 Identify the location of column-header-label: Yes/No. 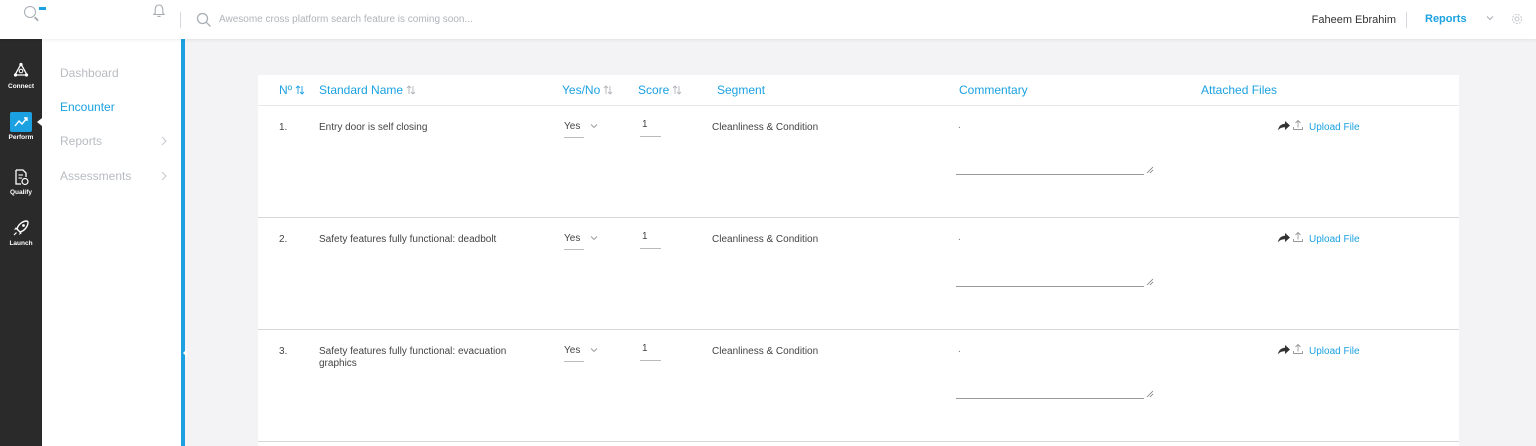
(581, 90).